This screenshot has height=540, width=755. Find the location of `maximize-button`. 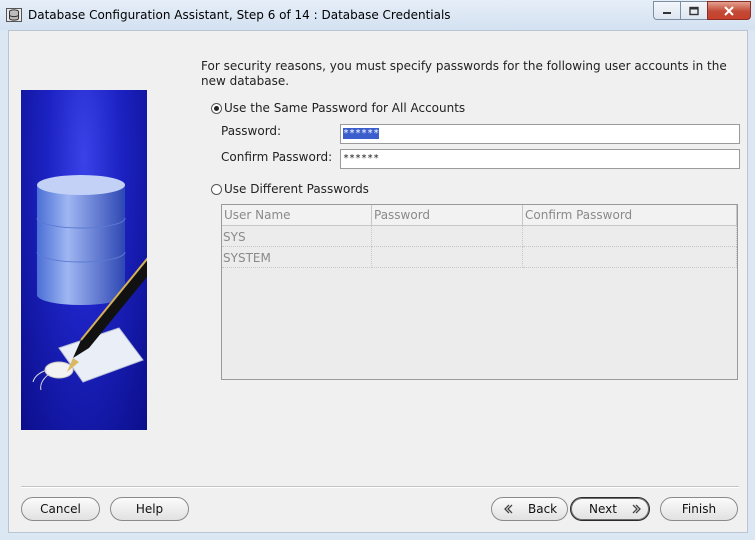

maximize-button is located at coordinates (693, 10).